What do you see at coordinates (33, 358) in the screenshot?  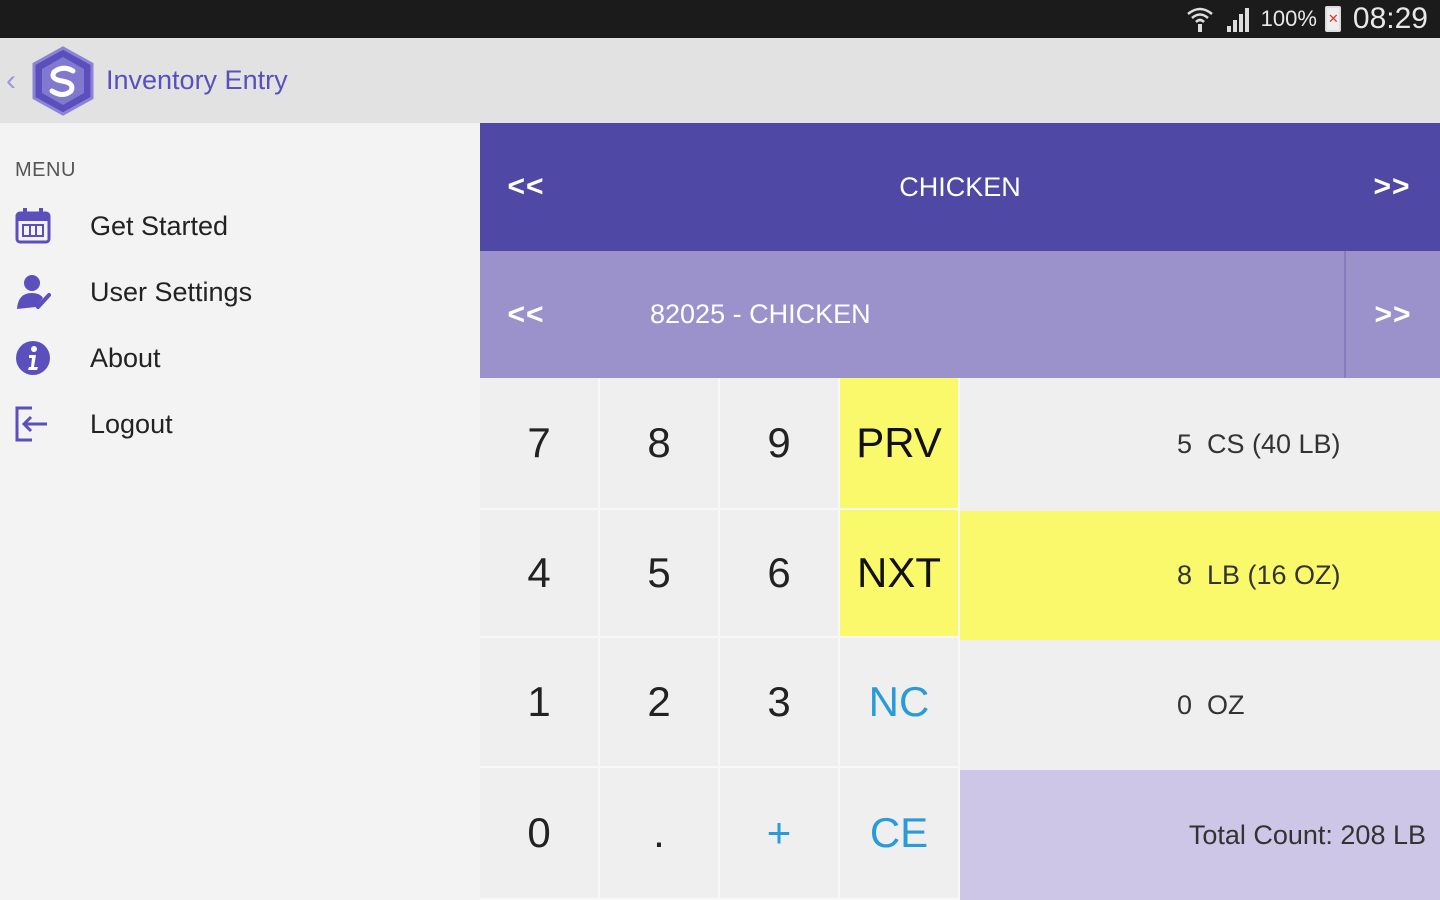 I see `info-icon` at bounding box center [33, 358].